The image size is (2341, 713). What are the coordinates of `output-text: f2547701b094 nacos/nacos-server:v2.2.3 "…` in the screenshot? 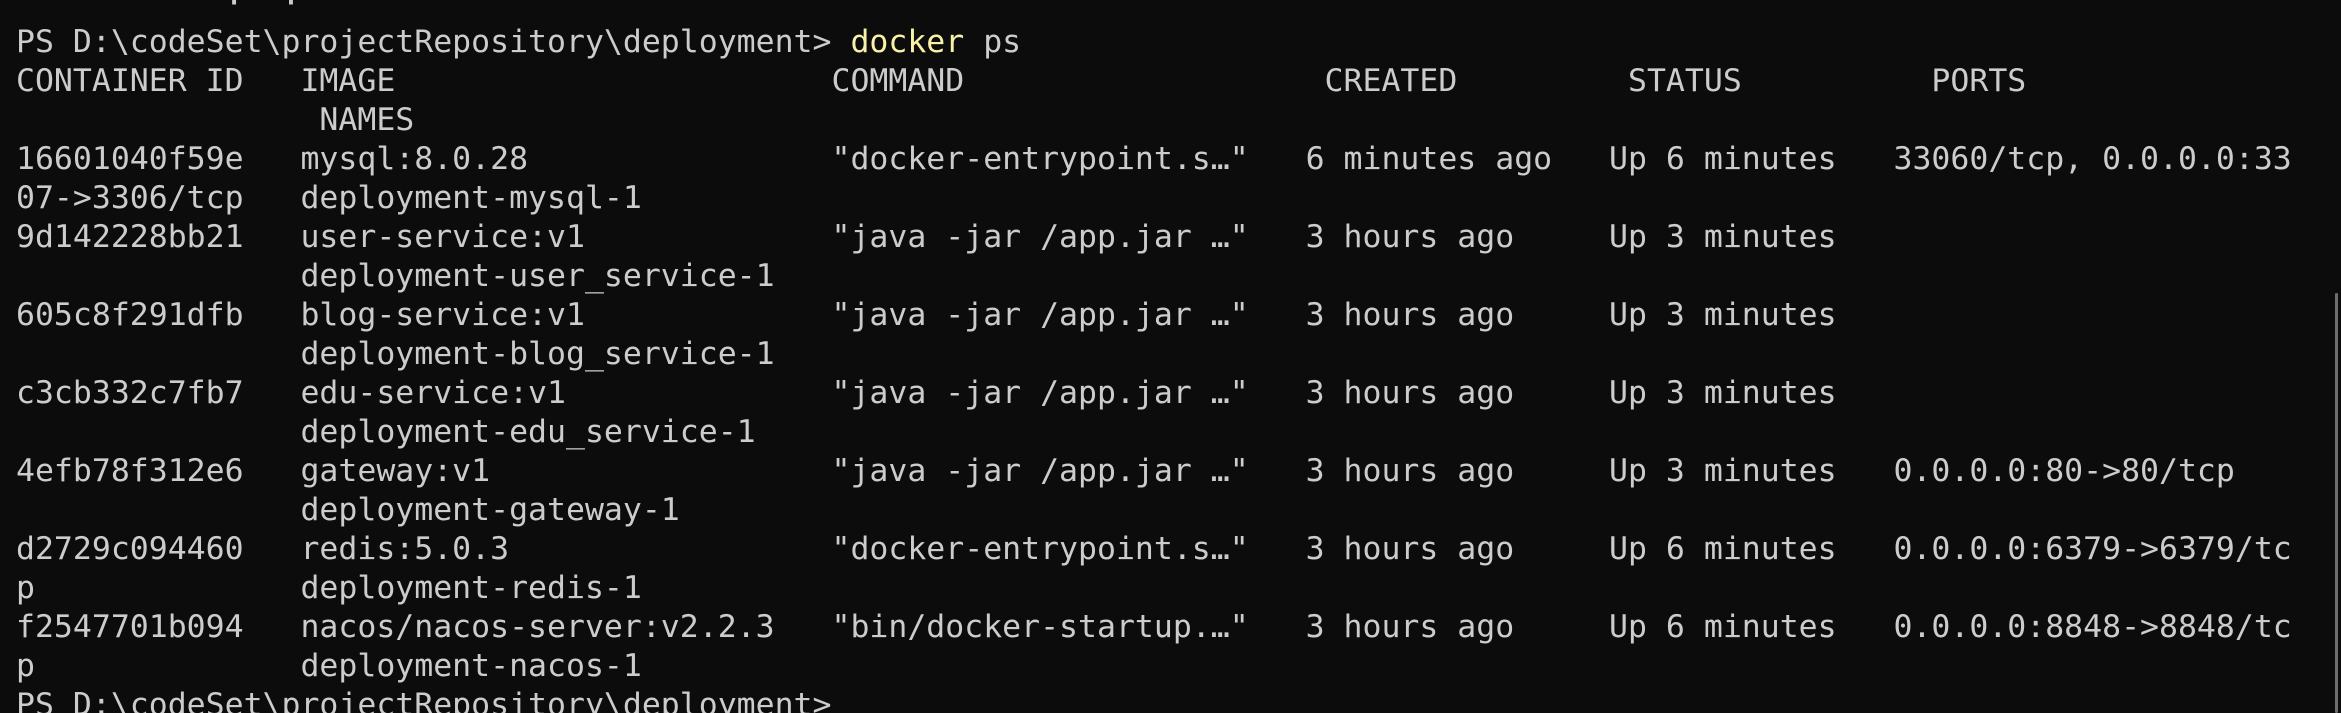 It's located at (1154, 627).